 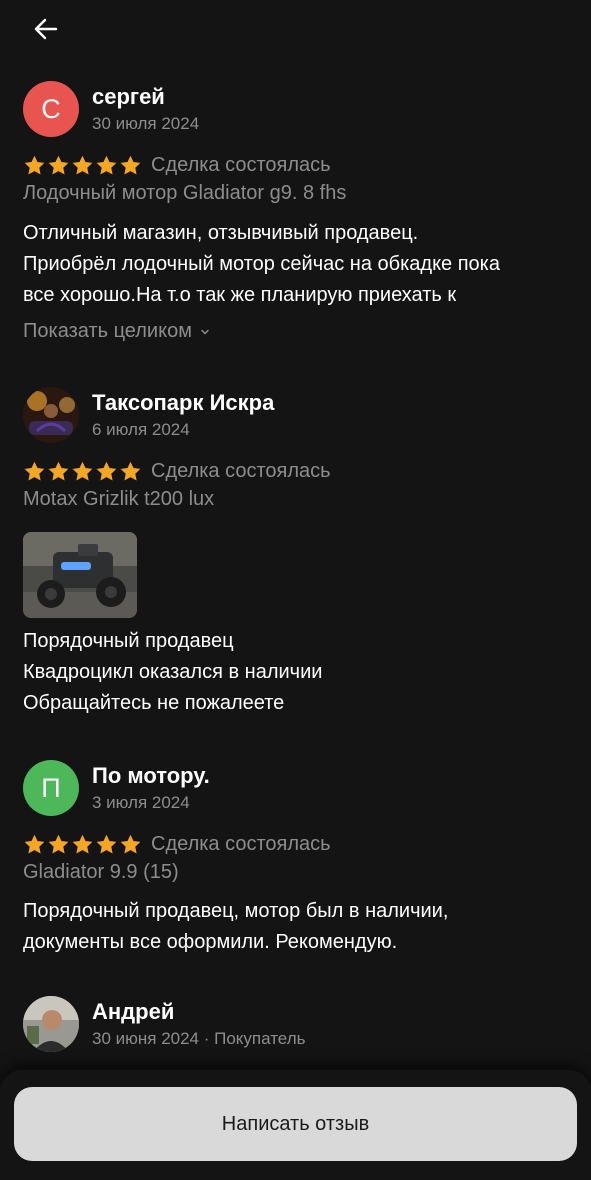 I want to click on chevron-down-icon, so click(x=205, y=332).